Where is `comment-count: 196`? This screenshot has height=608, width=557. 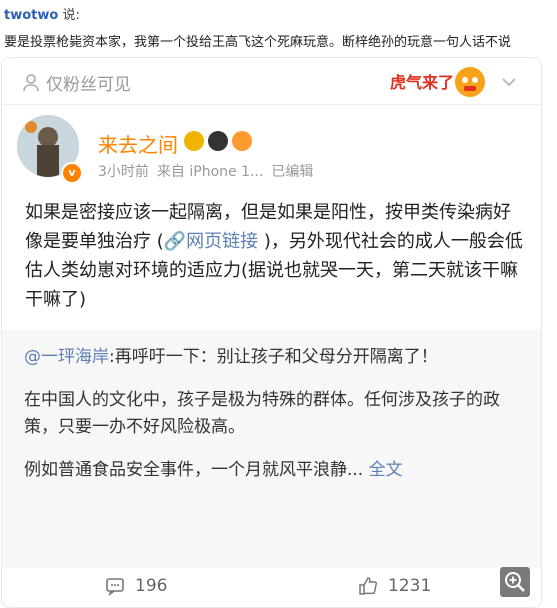 comment-count: 196 is located at coordinates (151, 586).